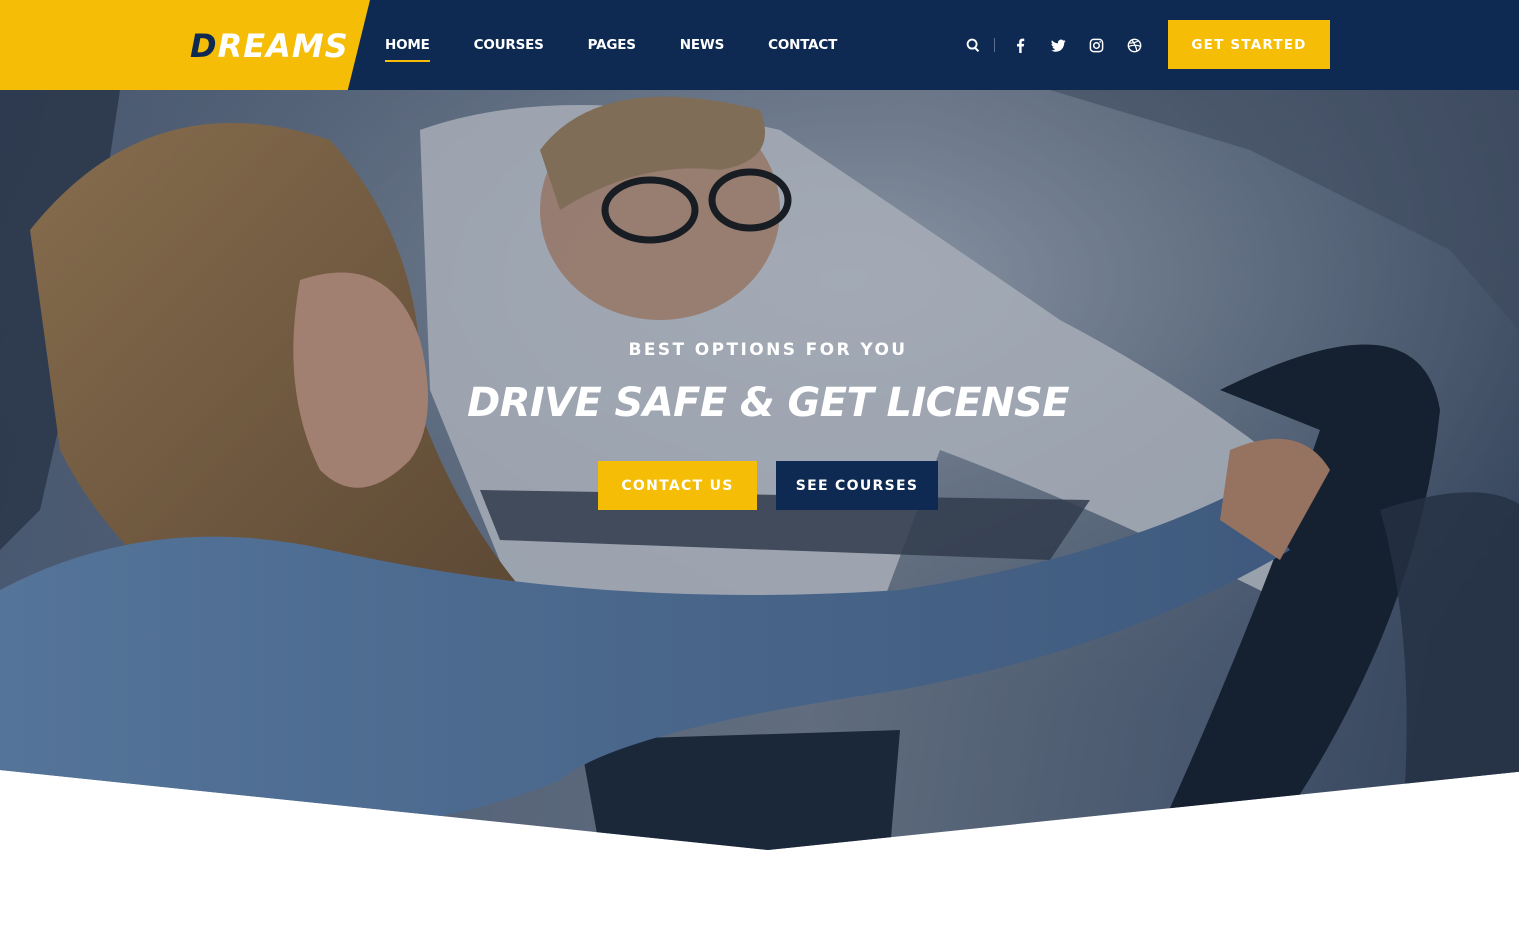 This screenshot has height=942, width=1536. I want to click on nav-item-pages: PAGES, so click(612, 45).